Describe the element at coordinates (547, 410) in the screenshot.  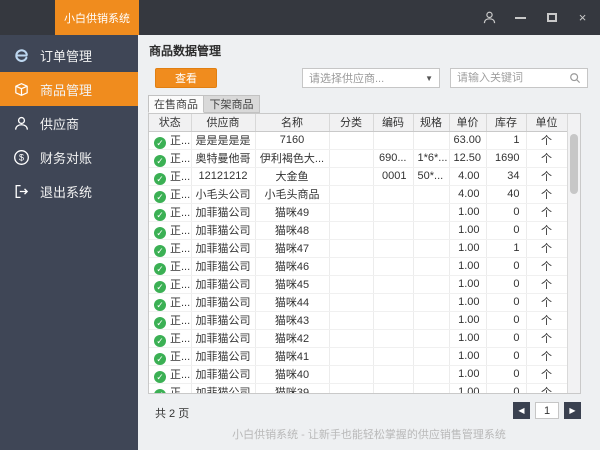
I see `pager-controls: ◀ 1 ▶` at that location.